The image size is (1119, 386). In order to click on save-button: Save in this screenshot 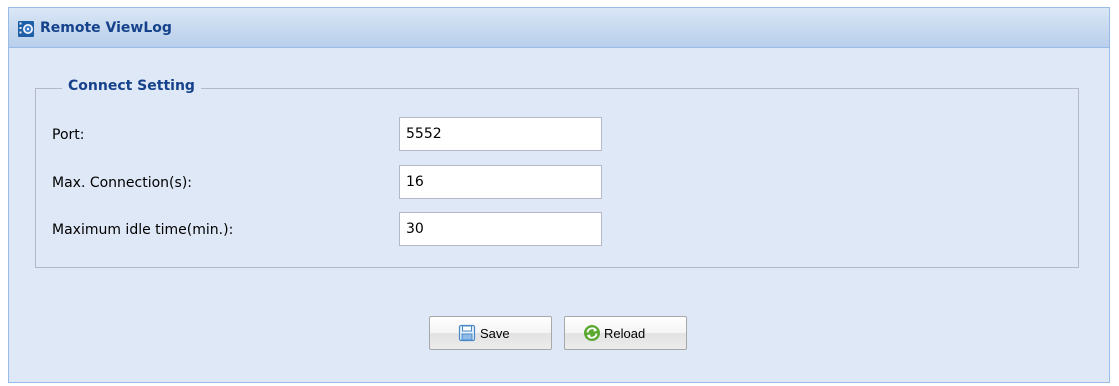, I will do `click(490, 333)`.